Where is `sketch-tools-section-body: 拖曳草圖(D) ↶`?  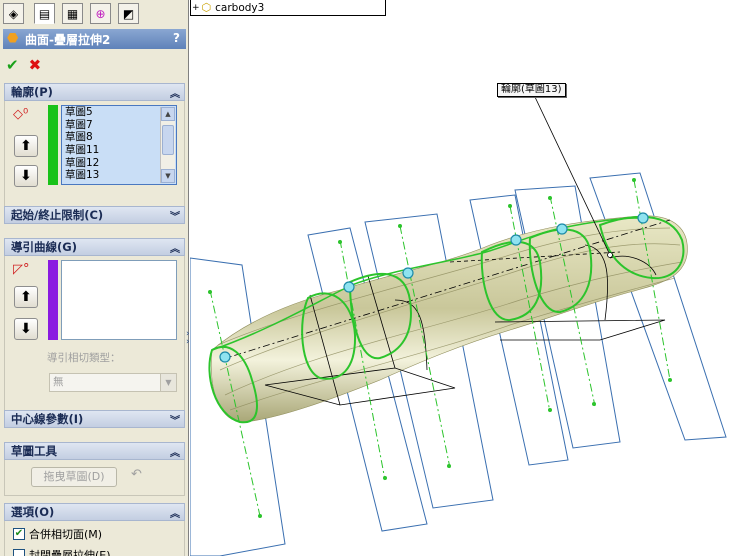
sketch-tools-section-body: 拖曳草圖(D) ↶ is located at coordinates (94, 478).